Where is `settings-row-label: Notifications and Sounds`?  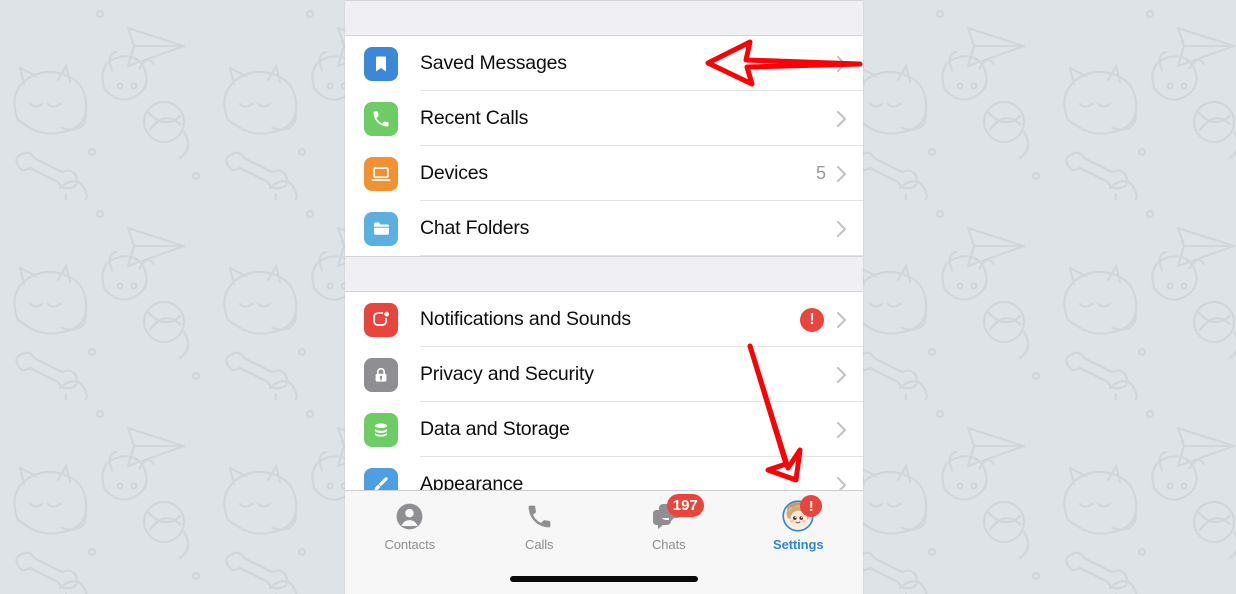 settings-row-label: Notifications and Sounds is located at coordinates (525, 319).